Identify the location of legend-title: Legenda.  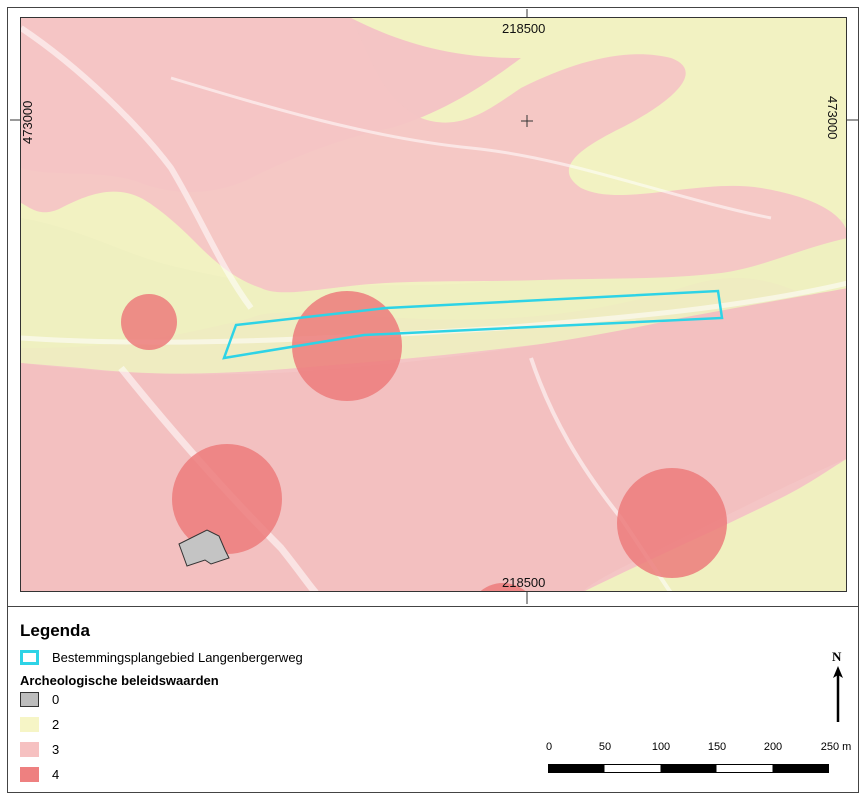
(55, 630).